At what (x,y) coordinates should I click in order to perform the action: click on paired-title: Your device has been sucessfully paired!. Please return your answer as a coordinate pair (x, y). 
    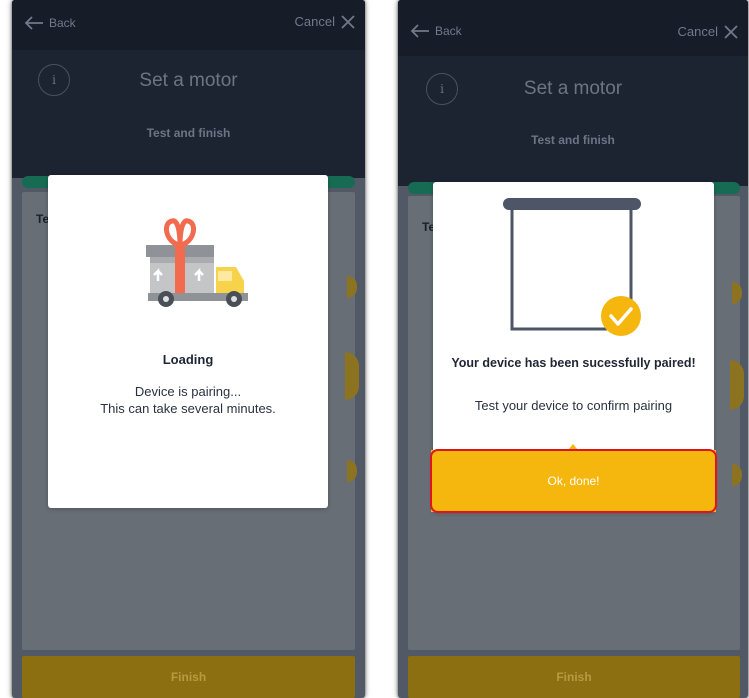
    Looking at the image, I should click on (573, 363).